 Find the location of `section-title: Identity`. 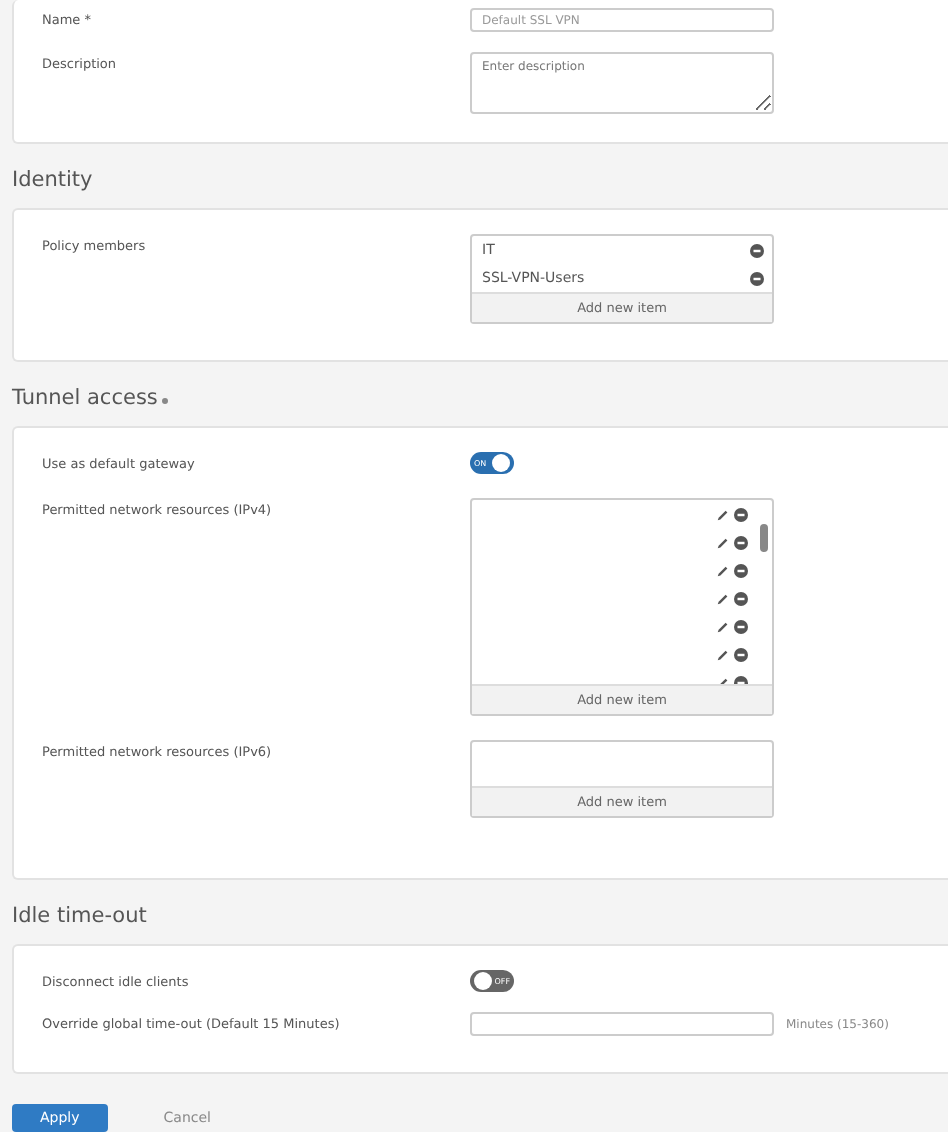

section-title: Identity is located at coordinates (52, 180).